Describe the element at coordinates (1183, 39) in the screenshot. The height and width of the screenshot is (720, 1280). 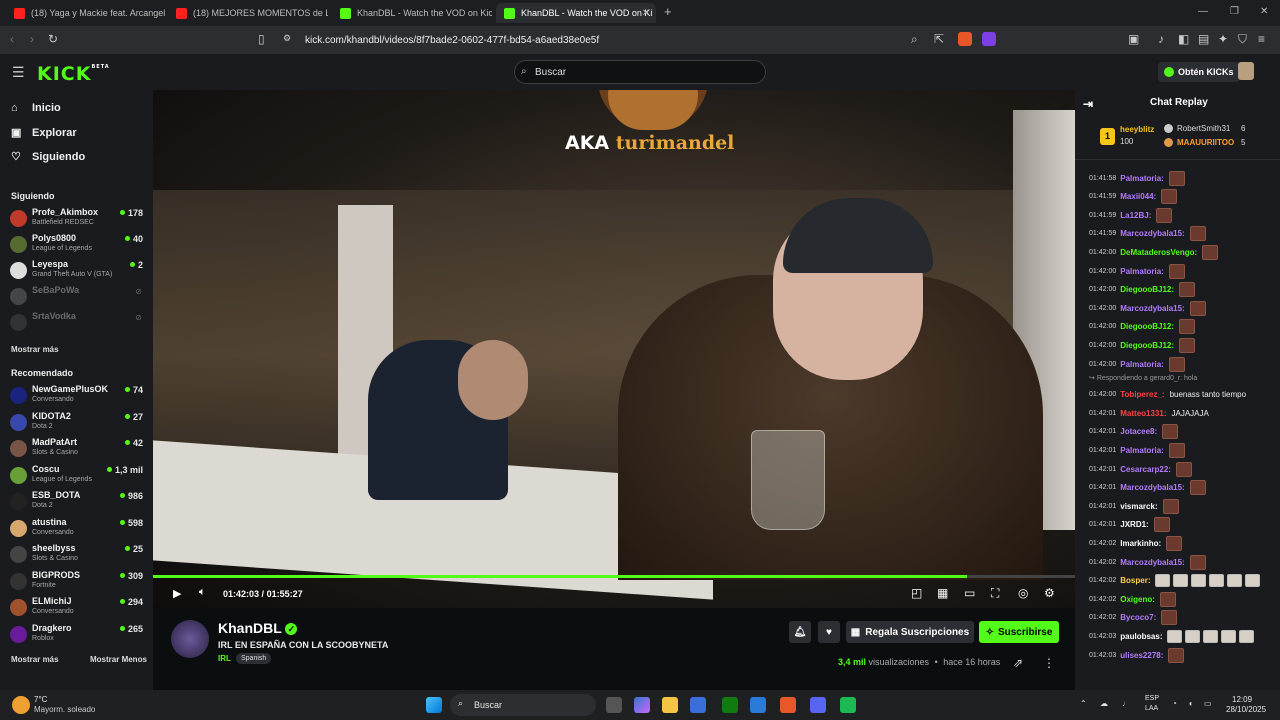
I see `sidebar-icon: ◧` at that location.